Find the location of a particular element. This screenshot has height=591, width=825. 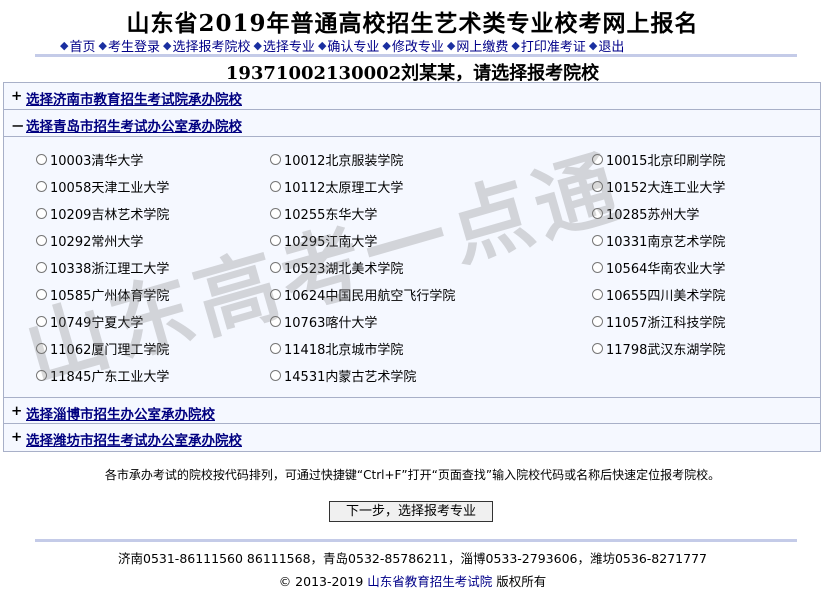

school-option: 10585广州体育学院 is located at coordinates (102, 294).